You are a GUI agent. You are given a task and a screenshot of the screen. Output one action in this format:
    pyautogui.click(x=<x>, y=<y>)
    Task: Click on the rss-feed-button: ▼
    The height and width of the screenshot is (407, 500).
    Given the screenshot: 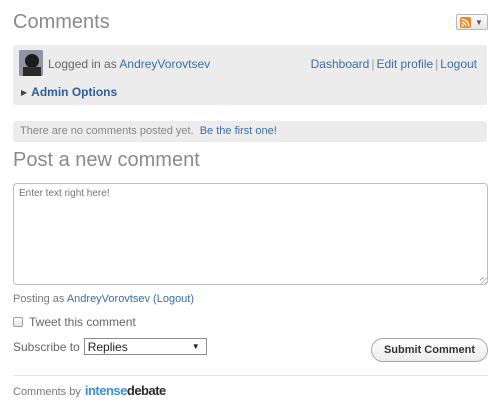 What is the action you would take?
    pyautogui.click(x=472, y=22)
    